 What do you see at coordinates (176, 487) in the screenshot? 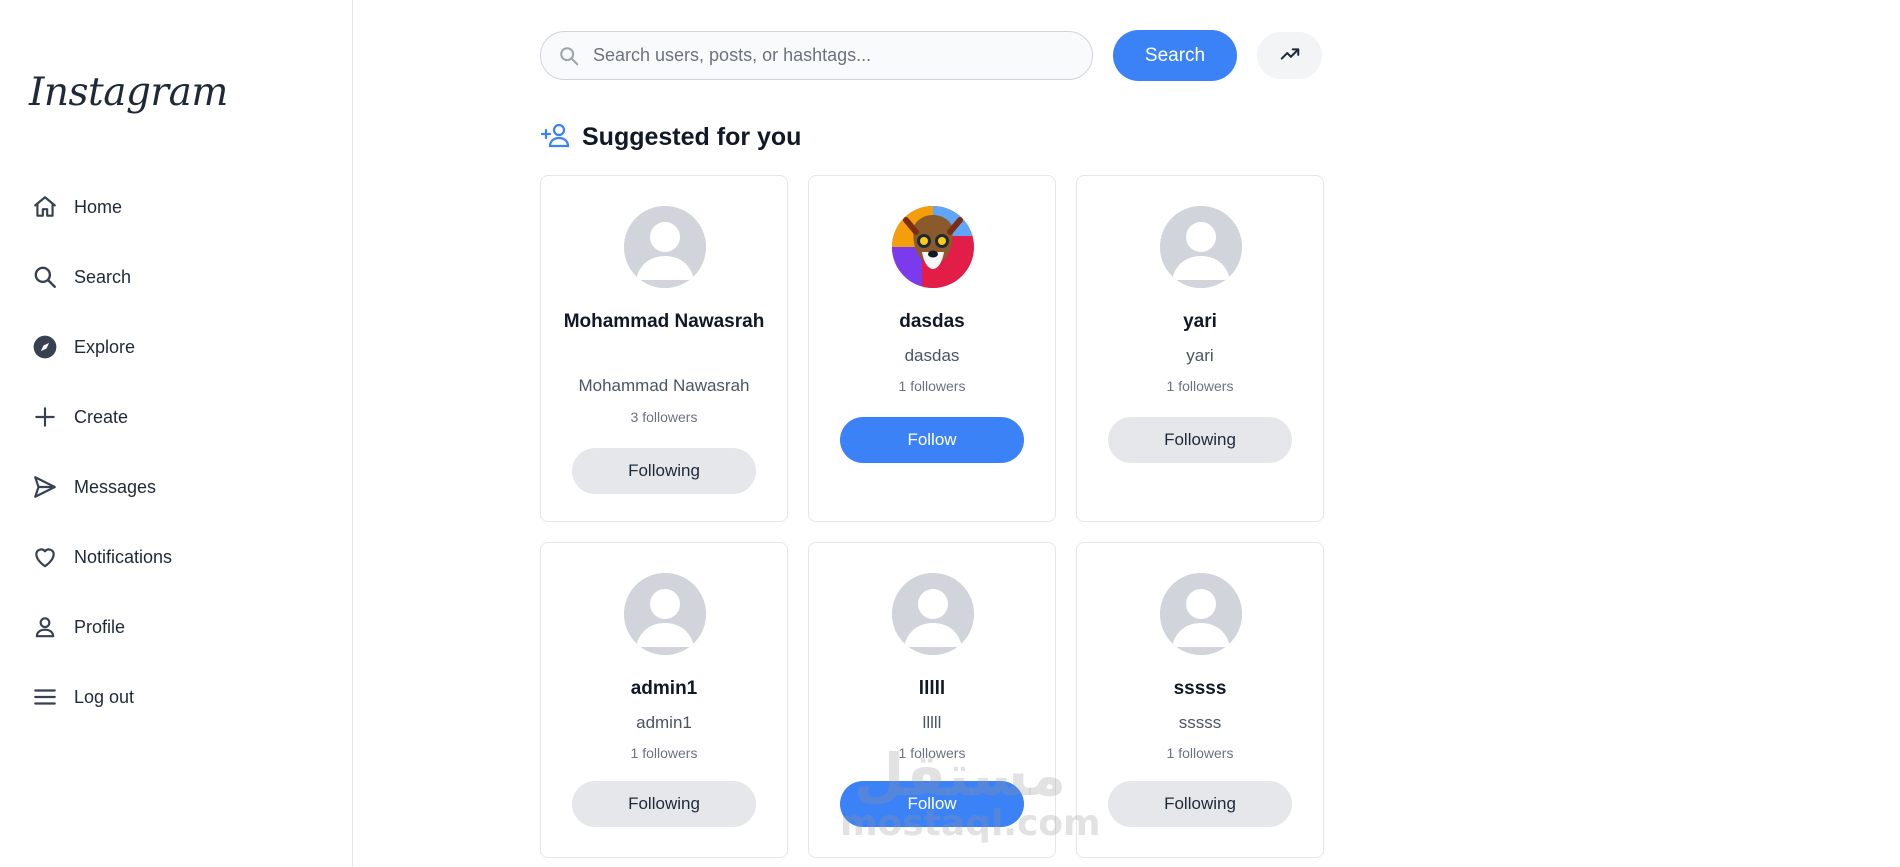
I see `sidebar-item-messages: Messages` at bounding box center [176, 487].